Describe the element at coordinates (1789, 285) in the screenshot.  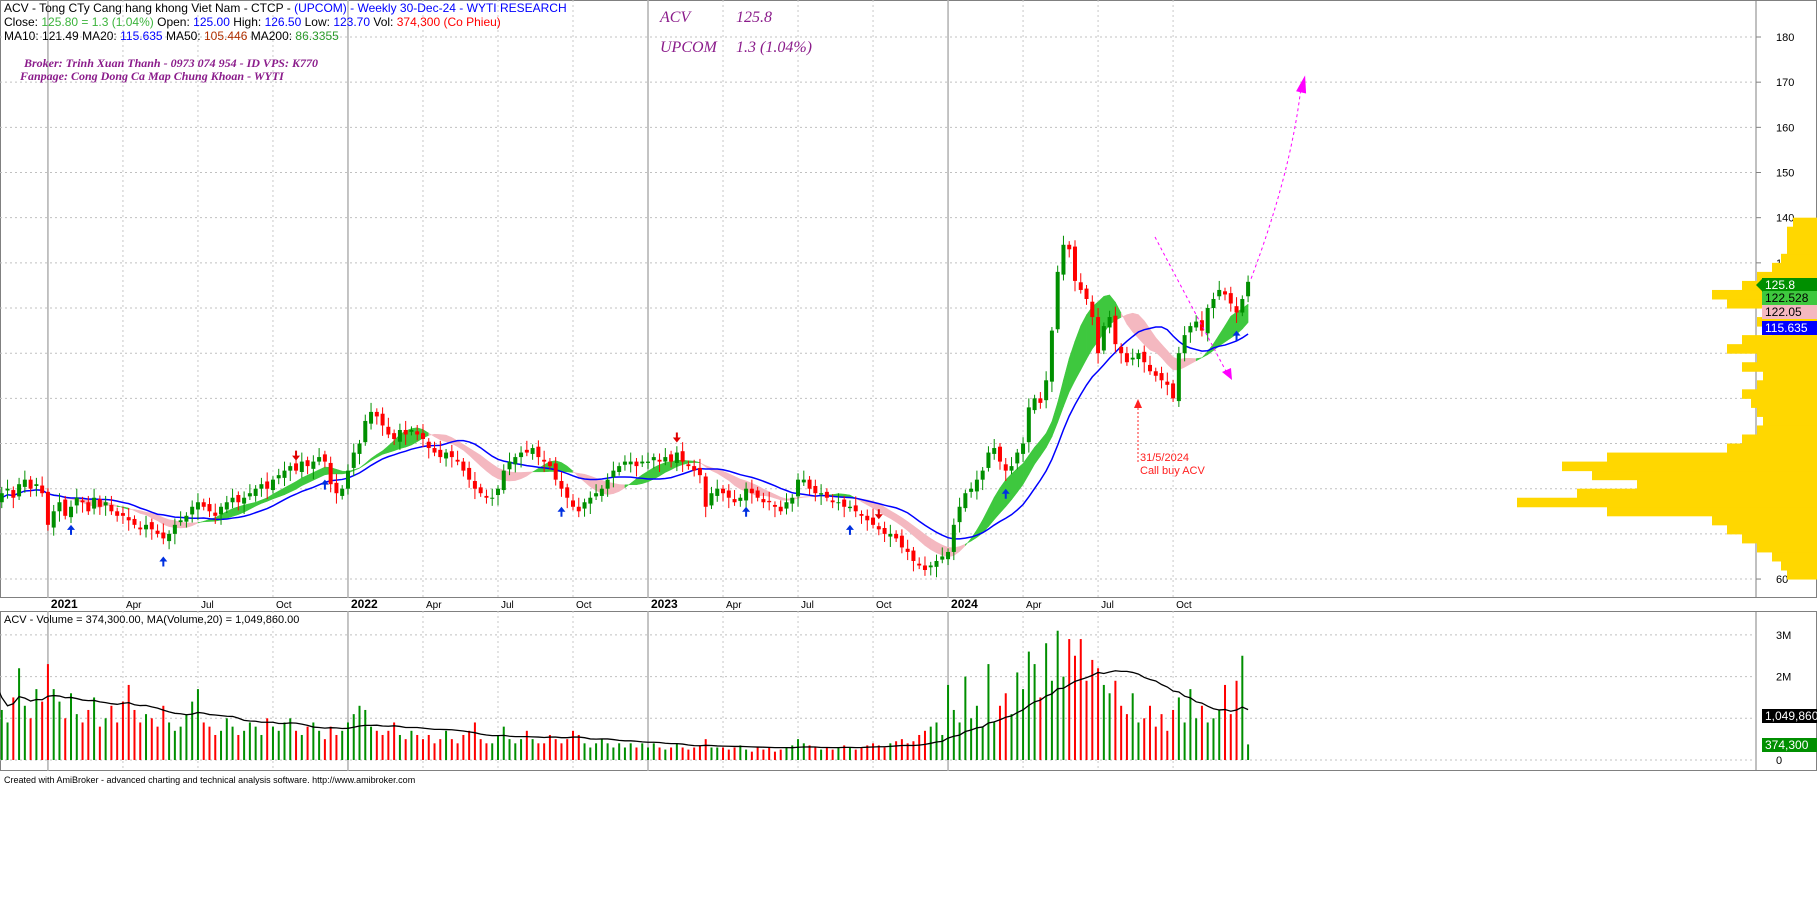
I see `price-marker-label: 125.8` at that location.